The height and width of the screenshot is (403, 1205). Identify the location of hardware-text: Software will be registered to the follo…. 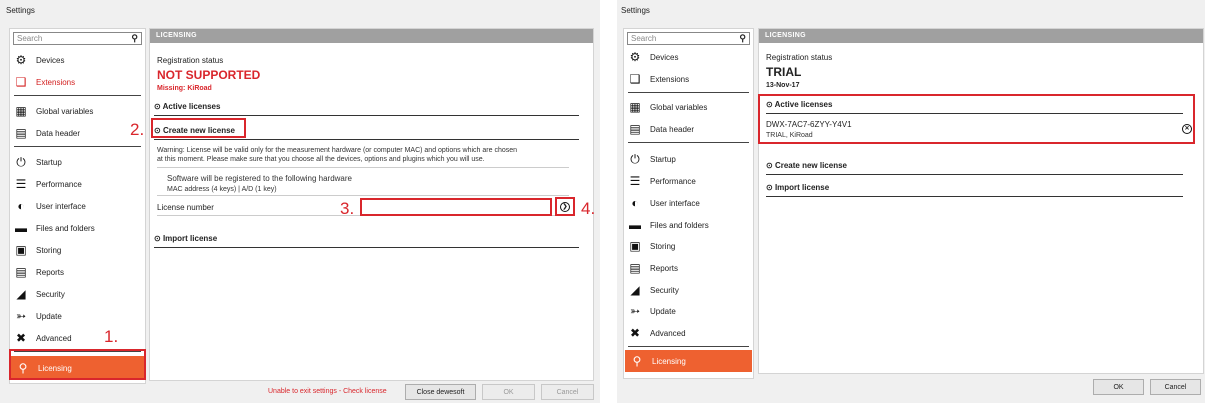
(259, 178).